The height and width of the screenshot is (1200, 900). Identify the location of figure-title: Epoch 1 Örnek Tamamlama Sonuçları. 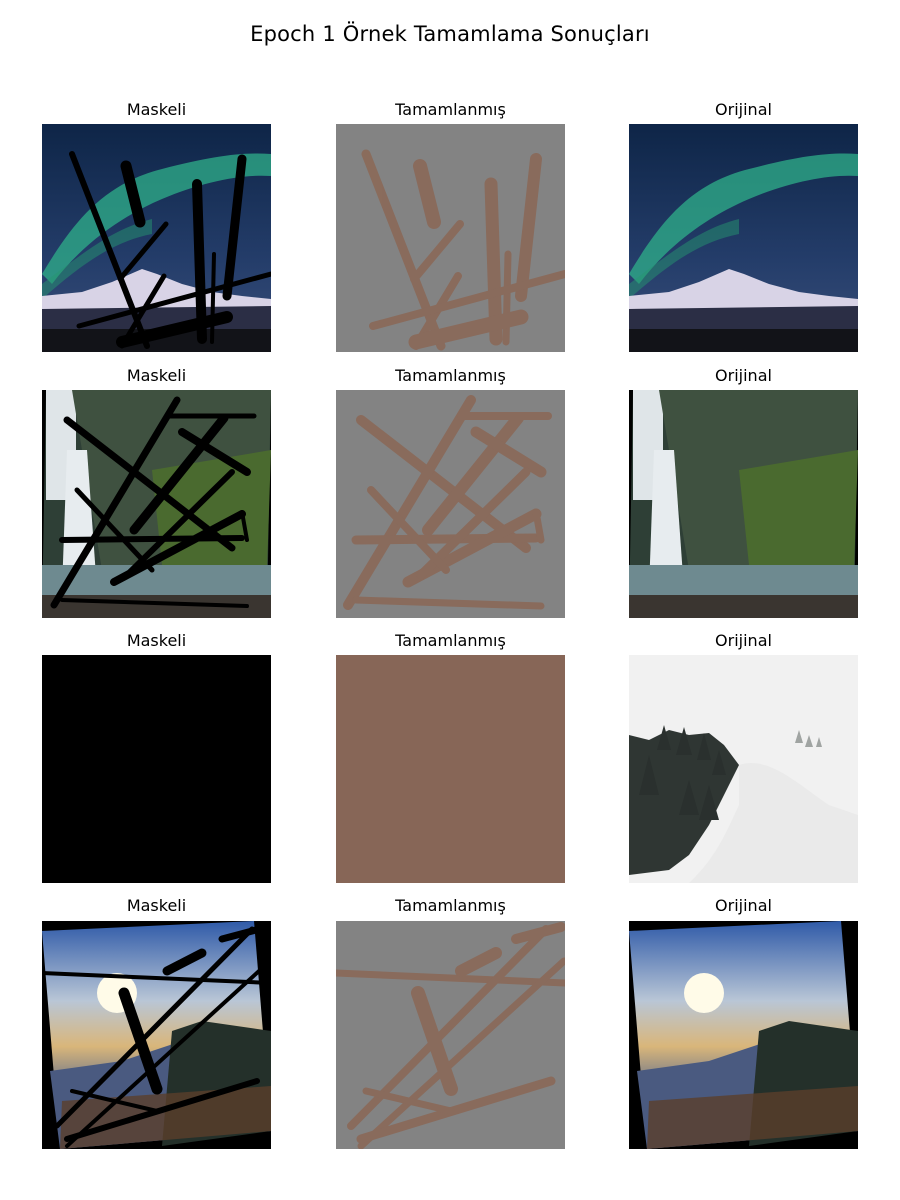
(450, 34).